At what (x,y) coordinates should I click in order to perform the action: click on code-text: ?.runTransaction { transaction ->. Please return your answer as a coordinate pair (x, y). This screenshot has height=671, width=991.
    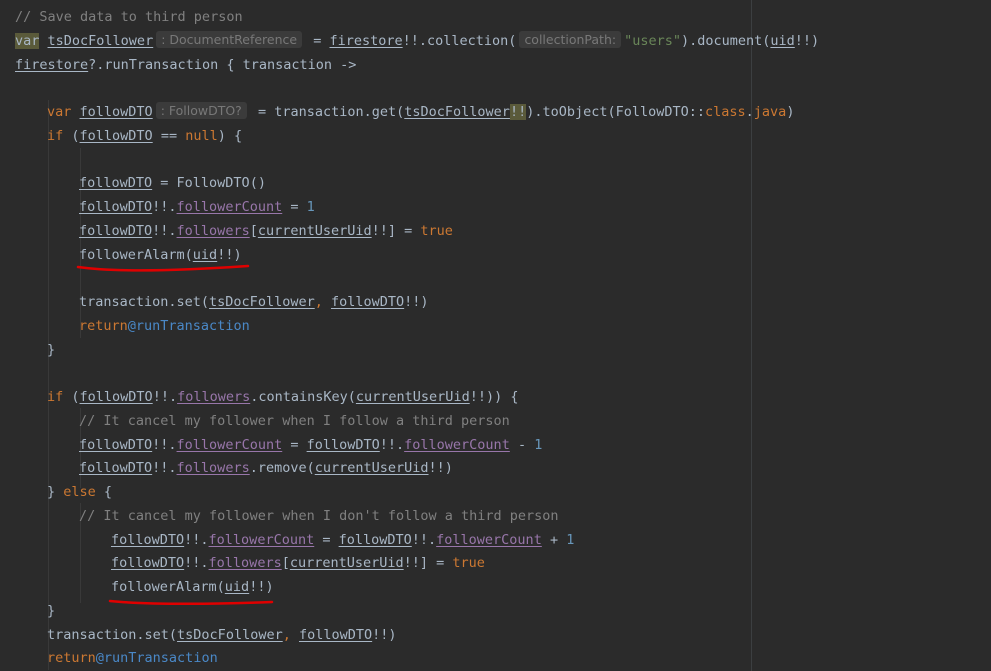
    Looking at the image, I should click on (222, 65).